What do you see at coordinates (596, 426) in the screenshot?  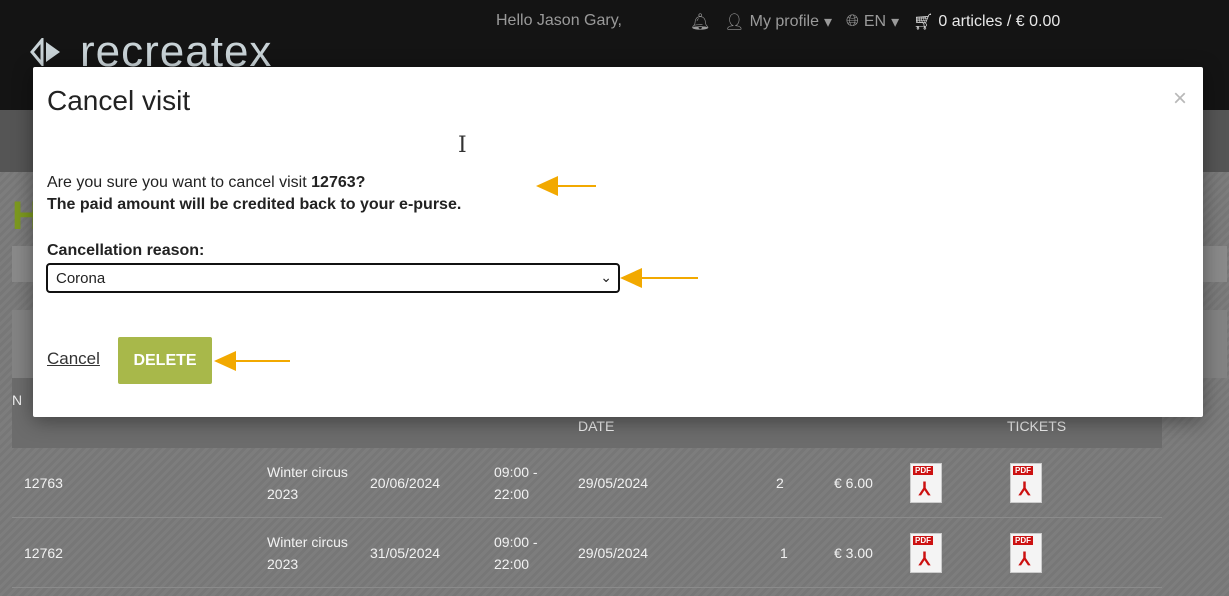 I see `column-date: DATE` at bounding box center [596, 426].